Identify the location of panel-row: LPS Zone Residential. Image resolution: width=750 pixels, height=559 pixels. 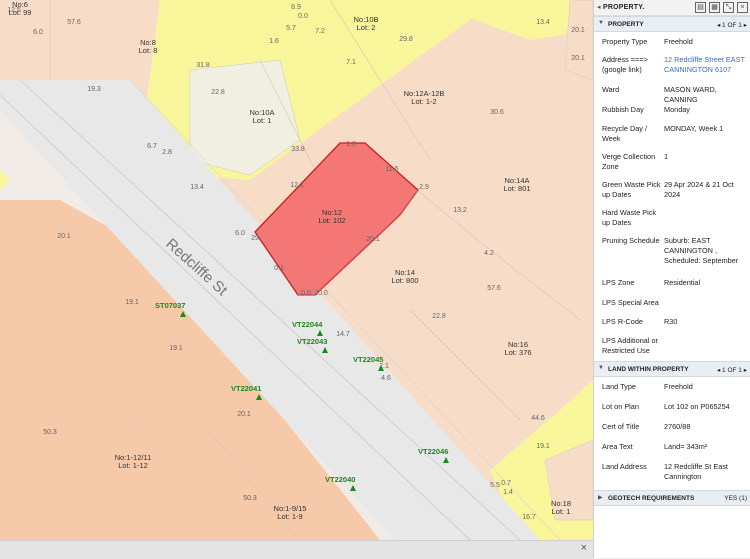
(672, 288).